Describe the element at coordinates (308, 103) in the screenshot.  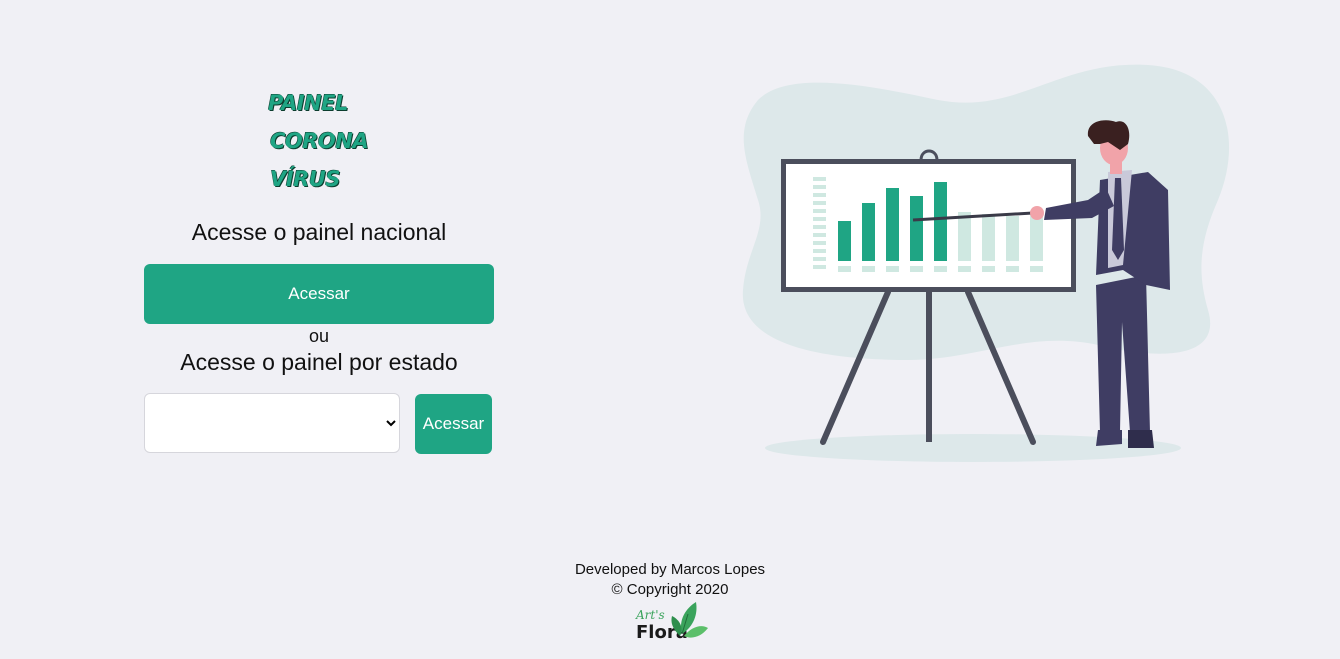
I see `logo-line-1: PAINEL` at that location.